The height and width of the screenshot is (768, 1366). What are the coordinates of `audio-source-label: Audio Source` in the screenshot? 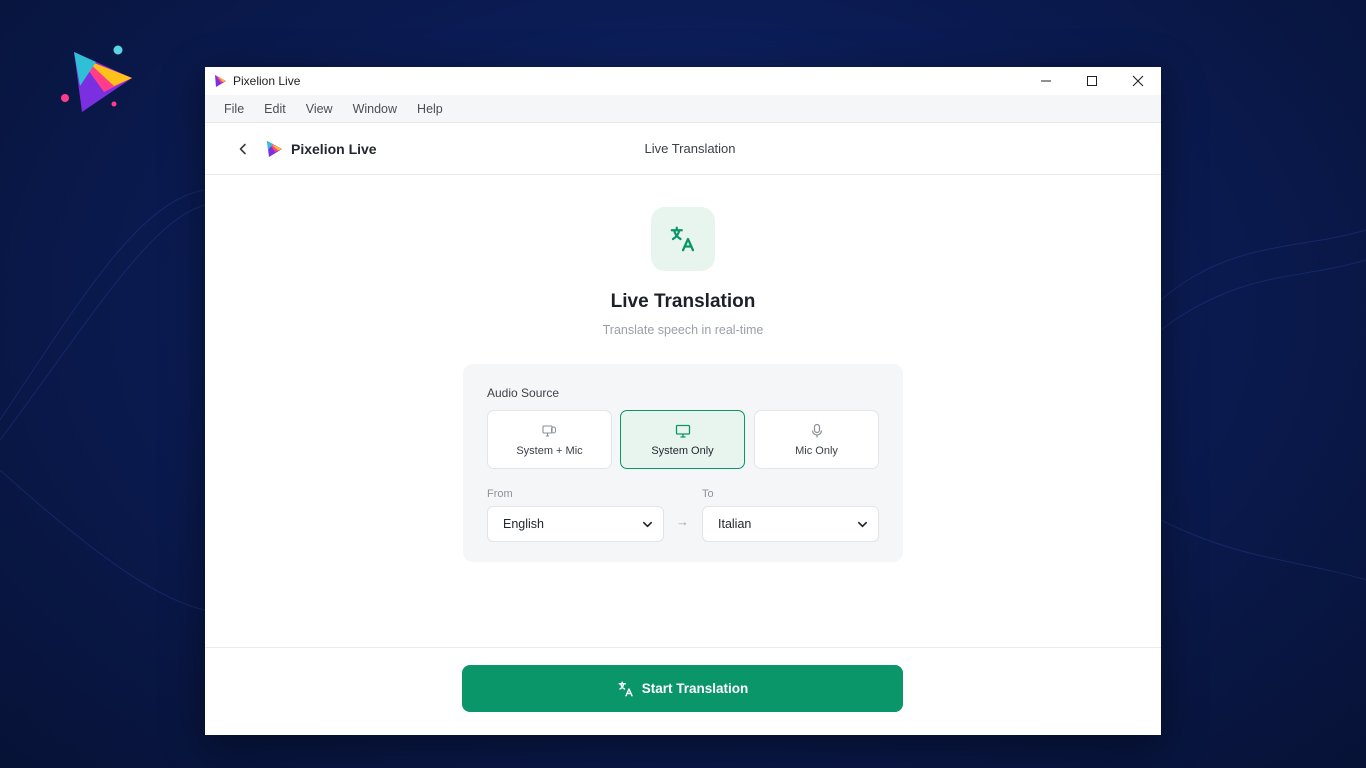 It's located at (523, 393).